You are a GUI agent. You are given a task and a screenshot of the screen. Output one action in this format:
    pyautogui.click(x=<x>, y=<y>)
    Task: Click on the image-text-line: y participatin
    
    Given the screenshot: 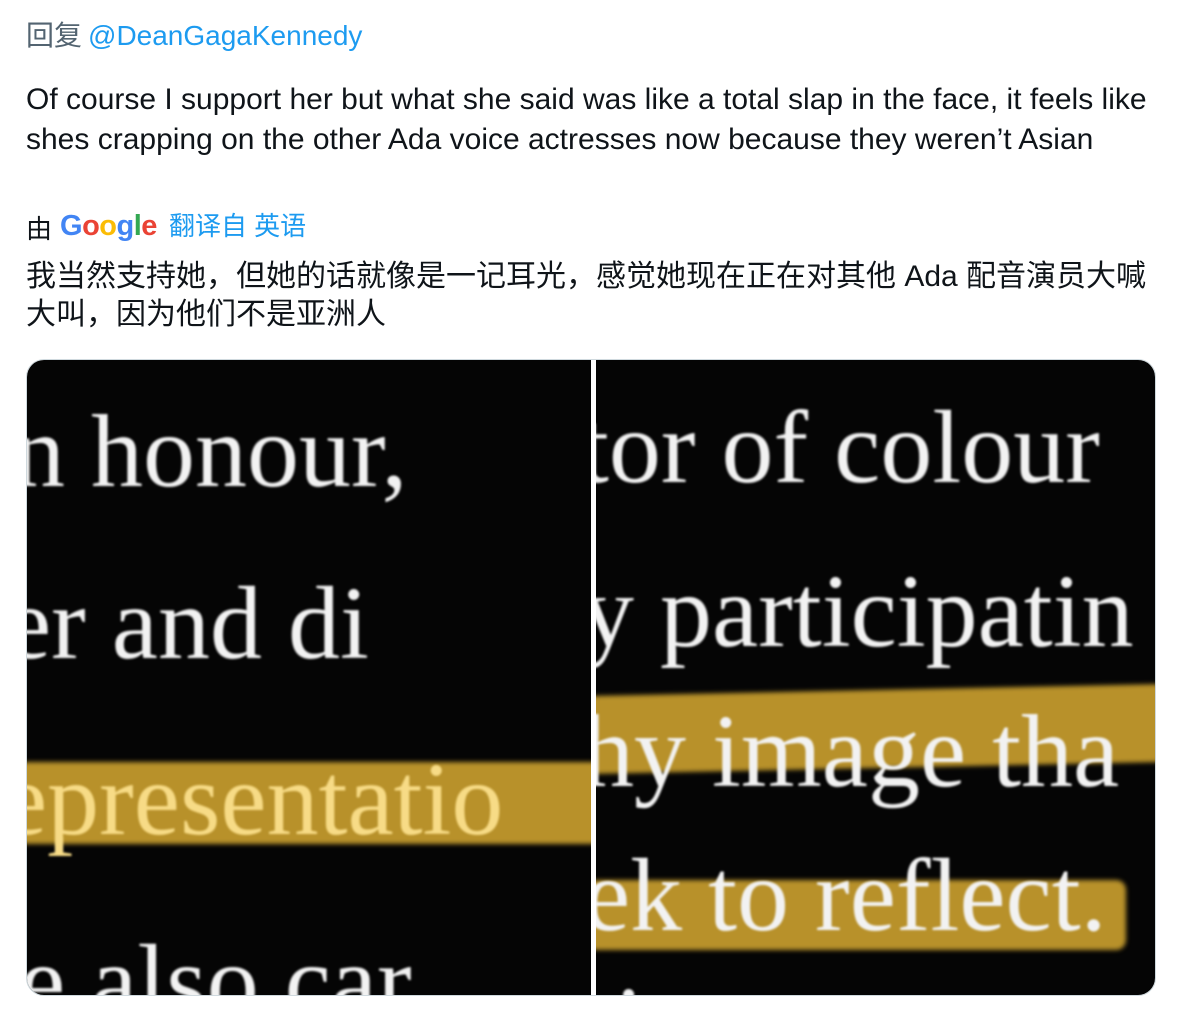 What is the action you would take?
    pyautogui.click(x=865, y=611)
    